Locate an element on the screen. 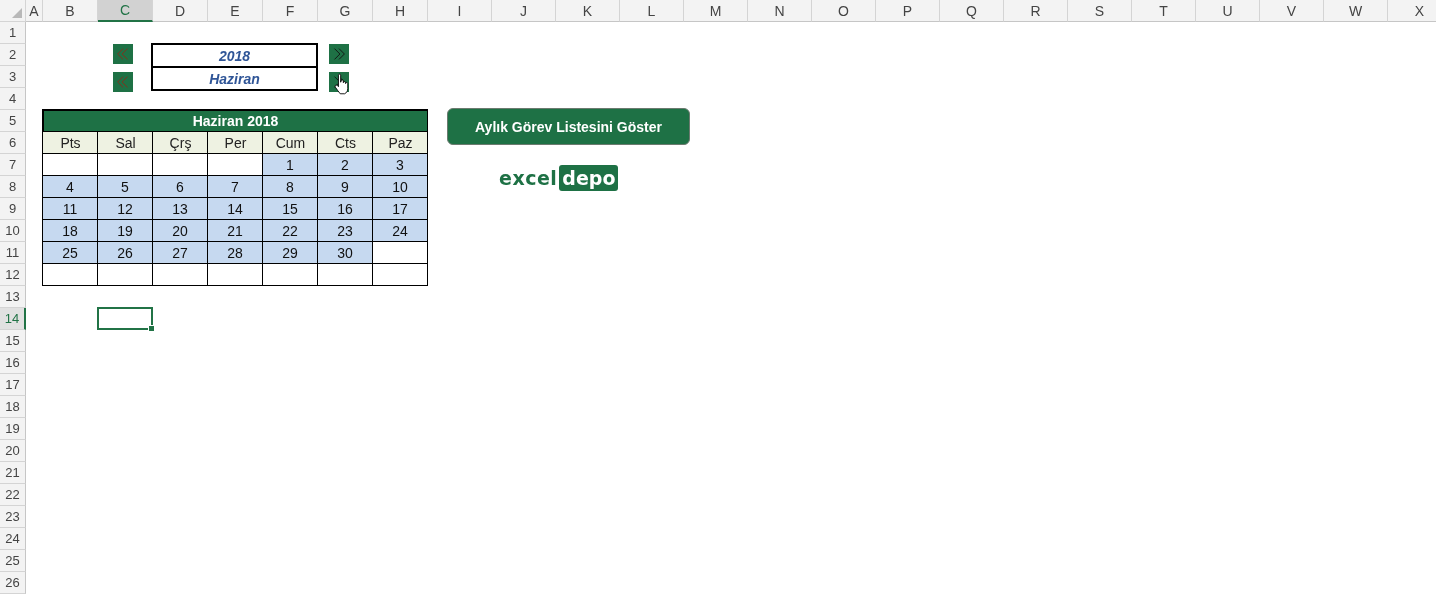 The image size is (1436, 600). day-cell: 17 is located at coordinates (400, 208).